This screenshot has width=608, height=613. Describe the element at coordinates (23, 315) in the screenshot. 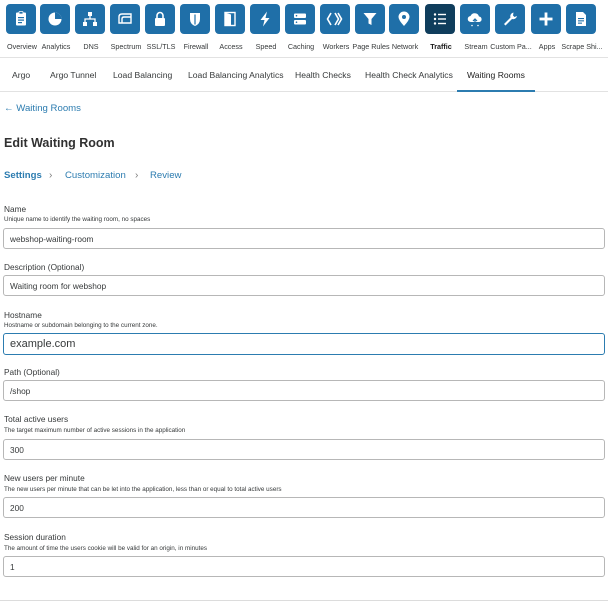

I see `hostname-label: Hostname` at that location.